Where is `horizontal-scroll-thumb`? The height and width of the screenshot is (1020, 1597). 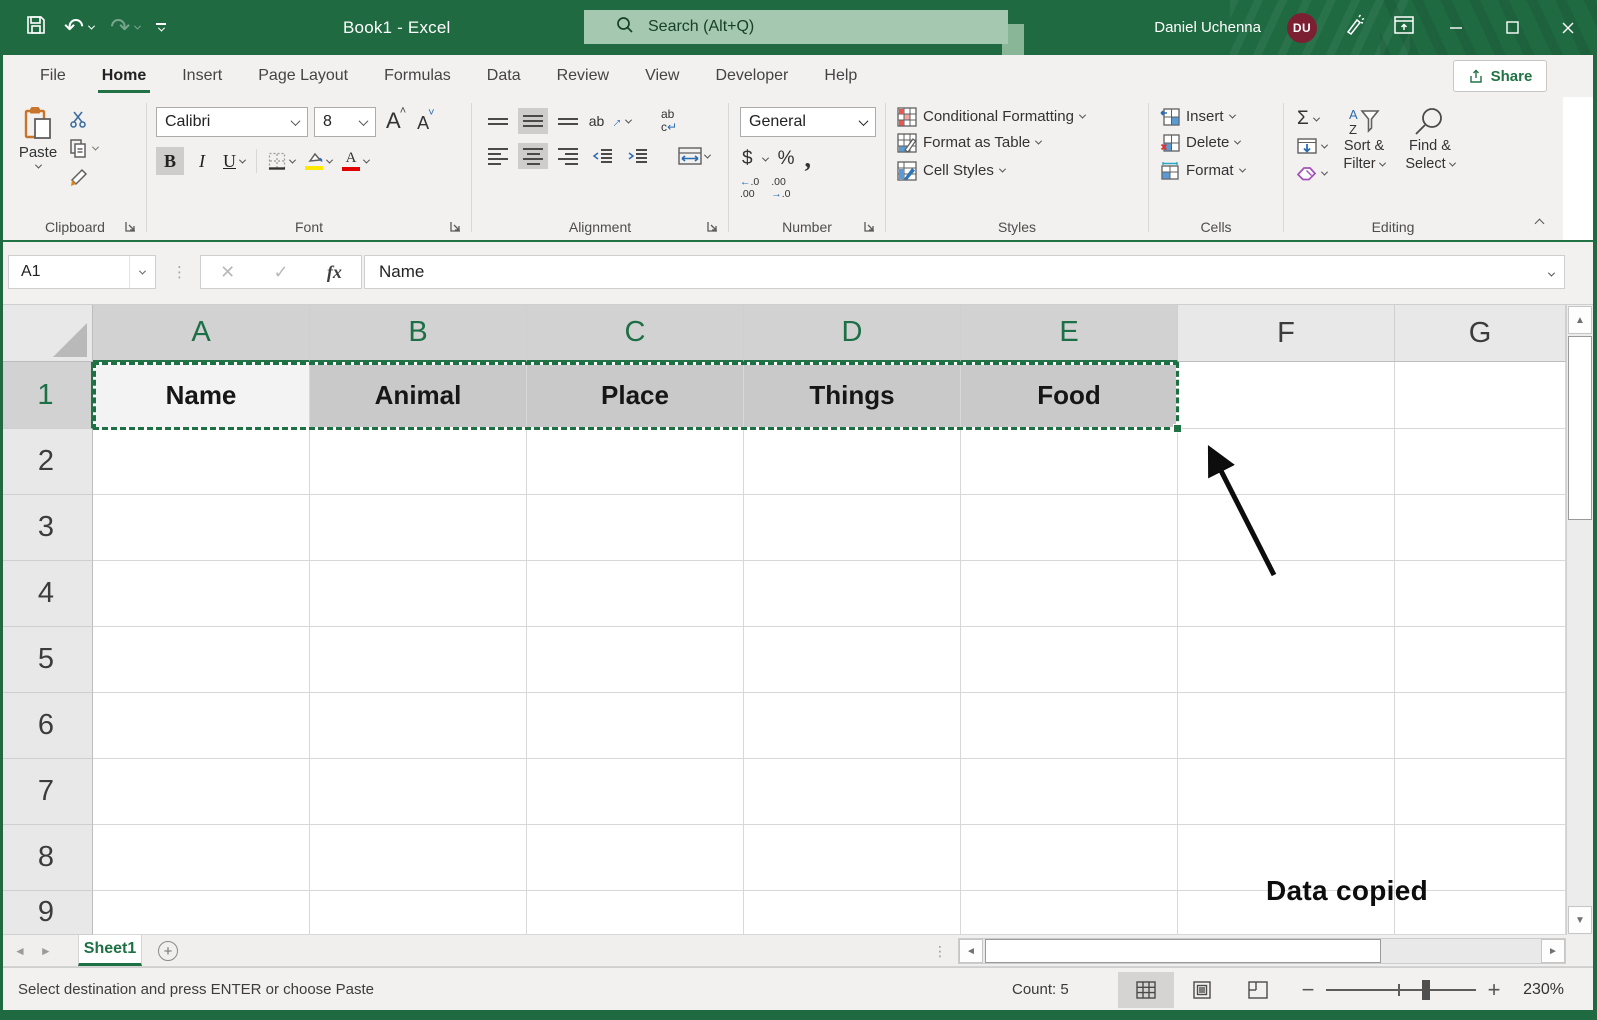 horizontal-scroll-thumb is located at coordinates (1183, 951).